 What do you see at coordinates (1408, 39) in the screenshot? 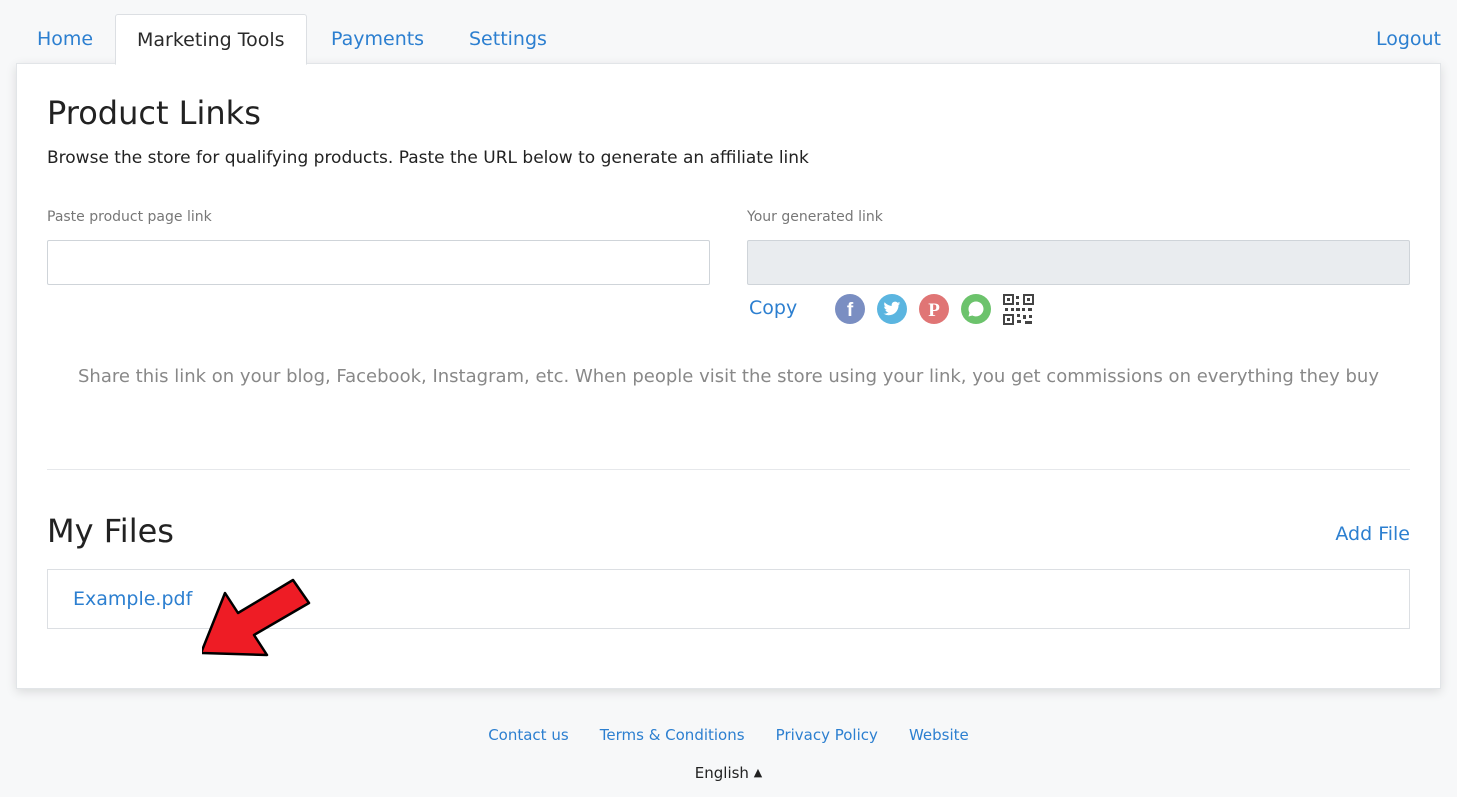
I see `logout-link: Logout` at bounding box center [1408, 39].